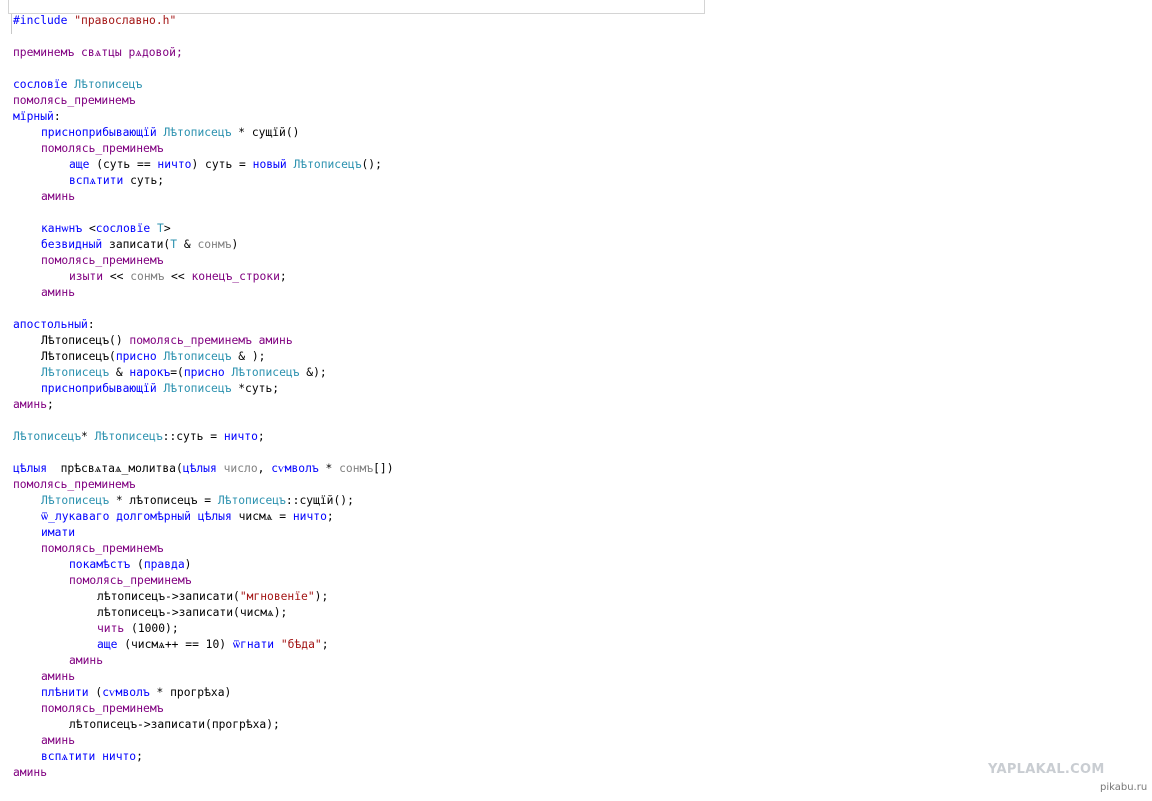 Image resolution: width=1152 pixels, height=801 pixels. Describe the element at coordinates (40, 84) in the screenshot. I see `code-token: сословїе` at that location.